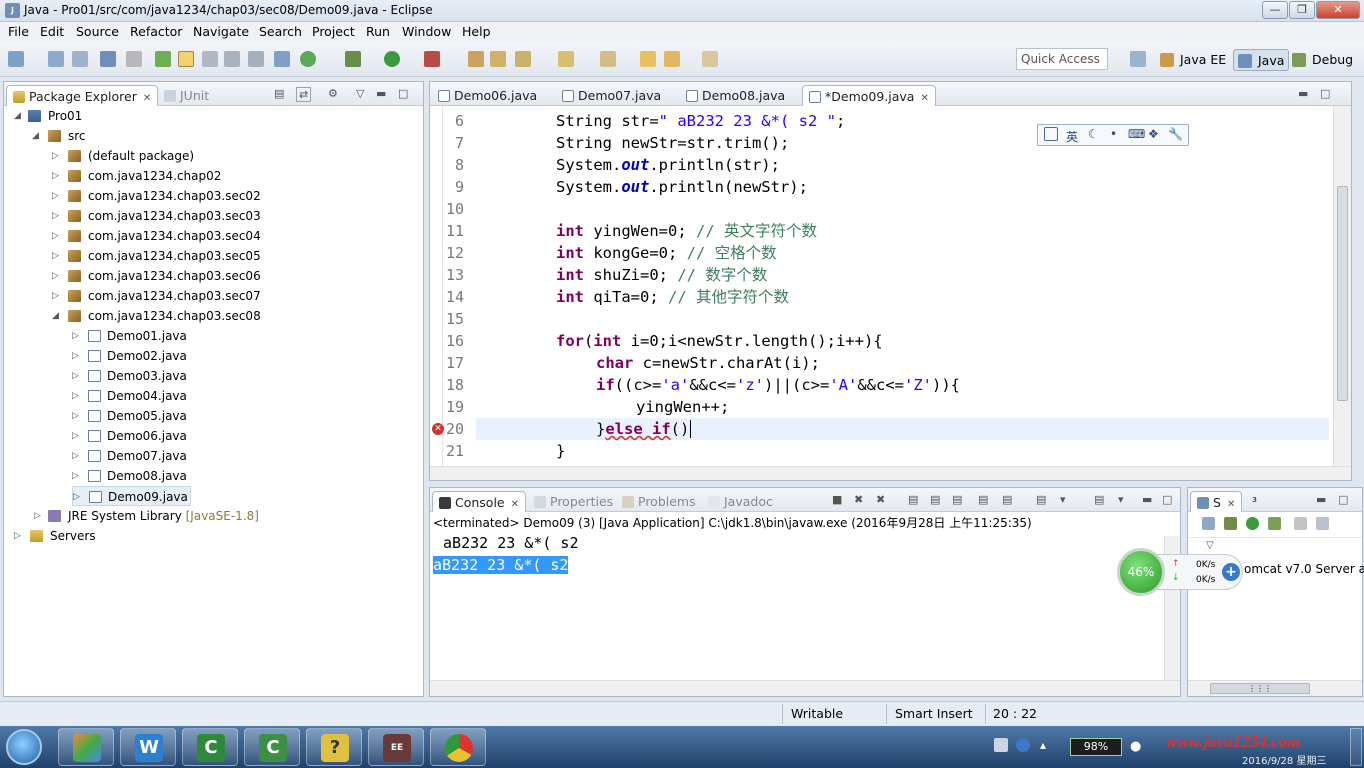 Image resolution: width=1364 pixels, height=768 pixels. I want to click on tree-file: ▷ Demo07.java, so click(129, 456).